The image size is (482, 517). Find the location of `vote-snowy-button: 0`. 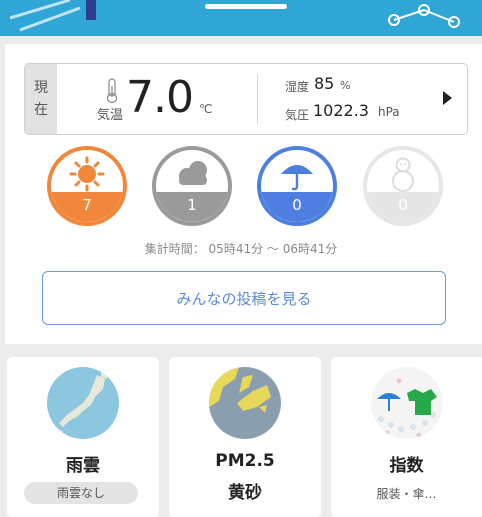

vote-snowy-button: 0 is located at coordinates (403, 186).